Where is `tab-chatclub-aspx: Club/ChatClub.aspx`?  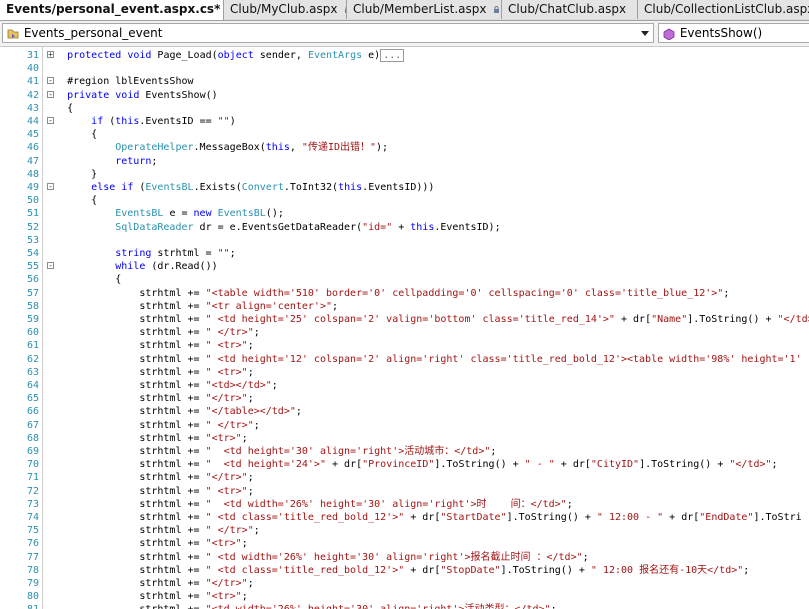
tab-chatclub-aspx: Club/ChatClub.aspx is located at coordinates (570, 9).